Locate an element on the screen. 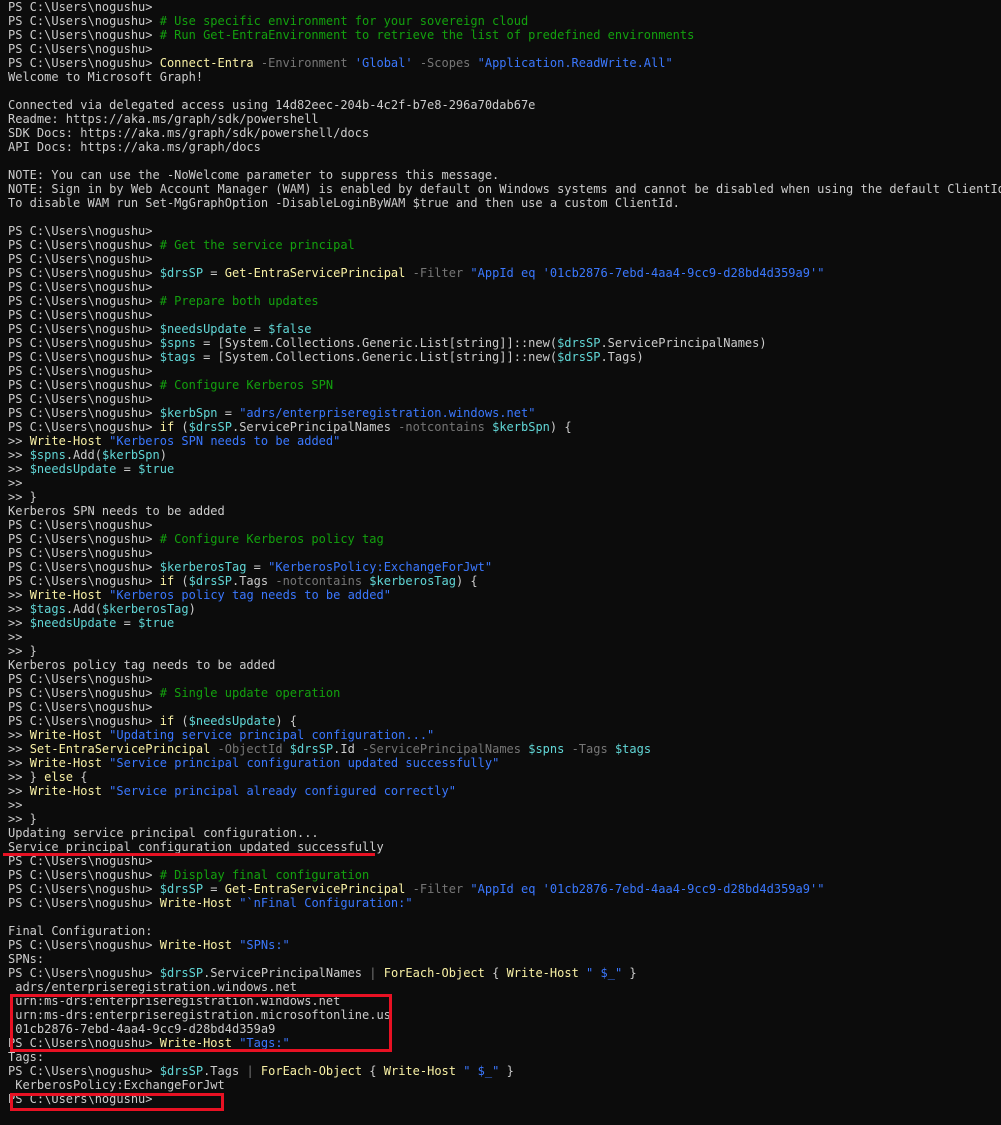  output-text: .ServicePrincipalNames is located at coordinates (286, 973).